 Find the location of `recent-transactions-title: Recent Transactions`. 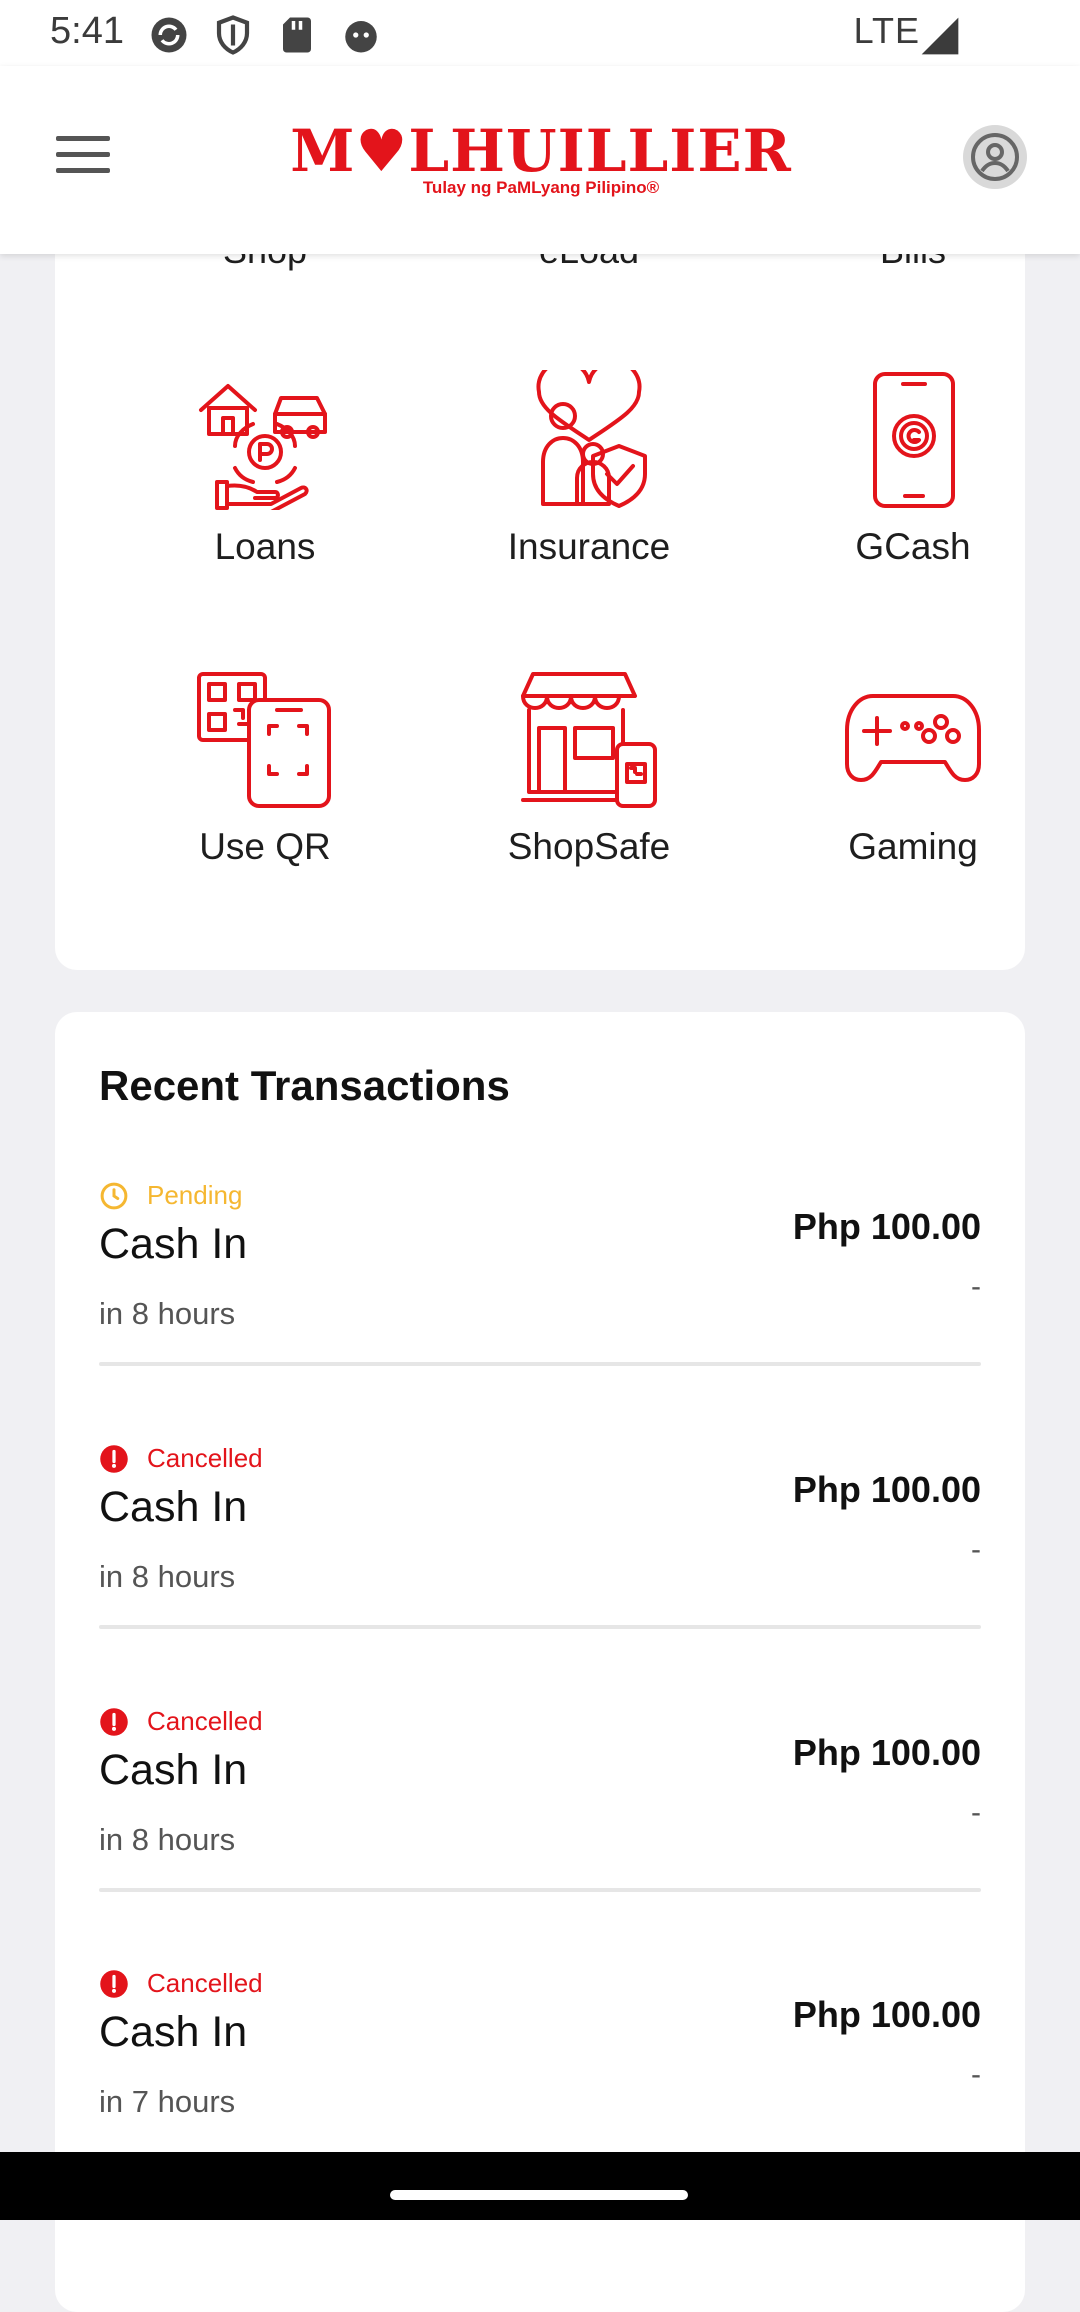

recent-transactions-title: Recent Transactions is located at coordinates (304, 1085).